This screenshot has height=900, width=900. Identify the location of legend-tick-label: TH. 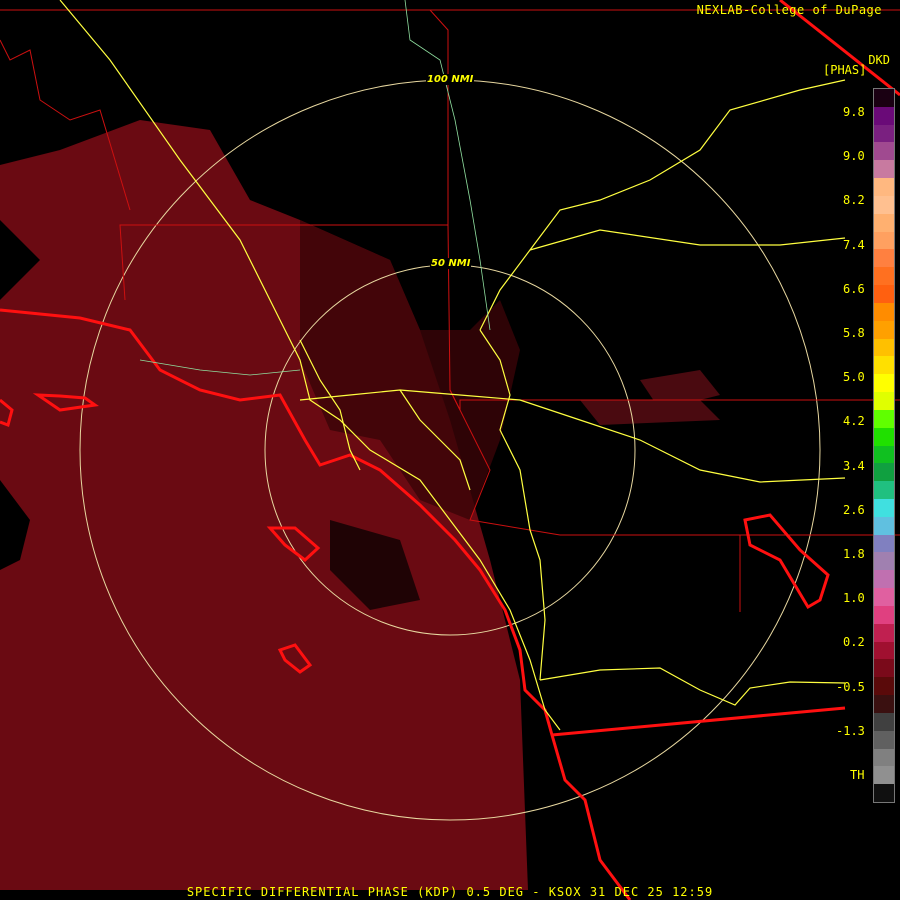
(857, 775).